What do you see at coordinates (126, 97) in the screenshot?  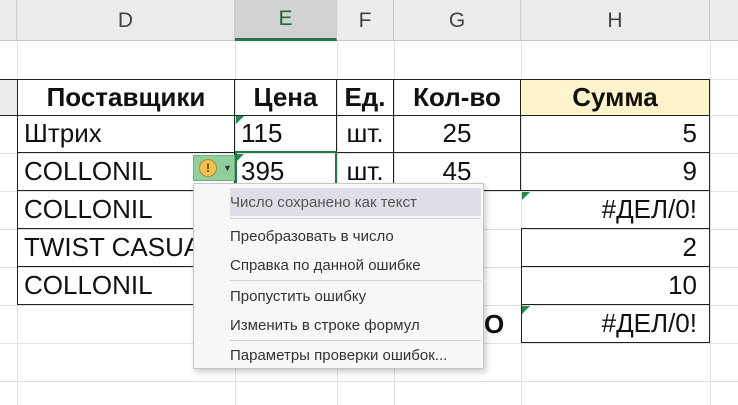 I see `header-suppliers: Поставщики` at bounding box center [126, 97].